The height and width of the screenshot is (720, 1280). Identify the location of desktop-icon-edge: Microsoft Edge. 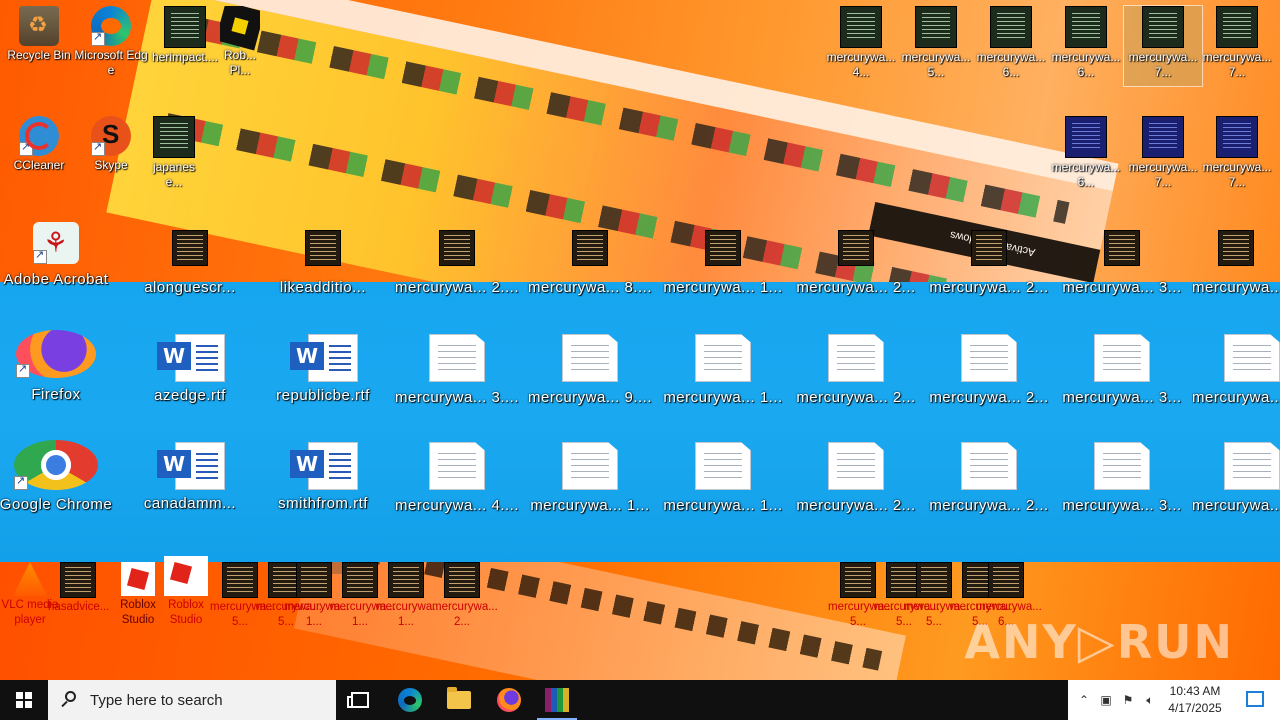
(111, 42).